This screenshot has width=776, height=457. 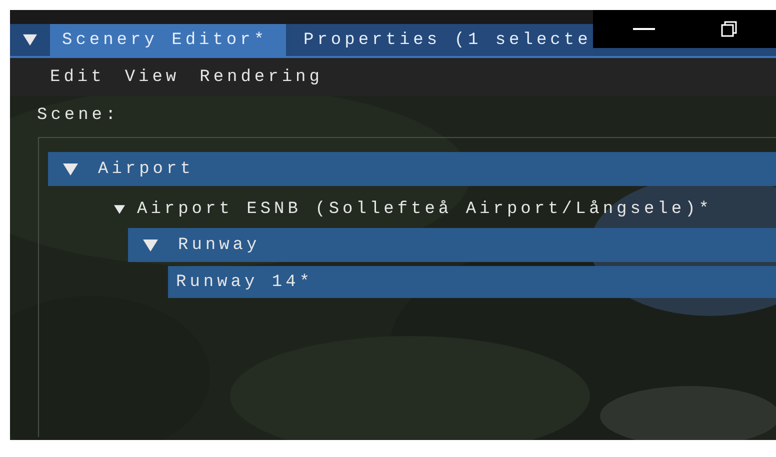 I want to click on tree-item: Airport ESNB (Sollefteå Airport/Långsele)*, so click(x=432, y=209).